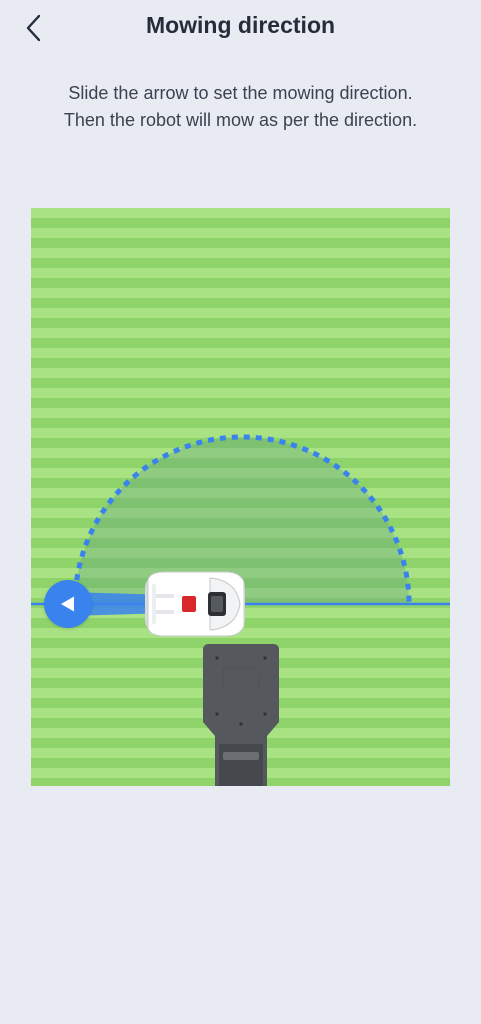  What do you see at coordinates (241, 715) in the screenshot?
I see `charging-dock-icon` at bounding box center [241, 715].